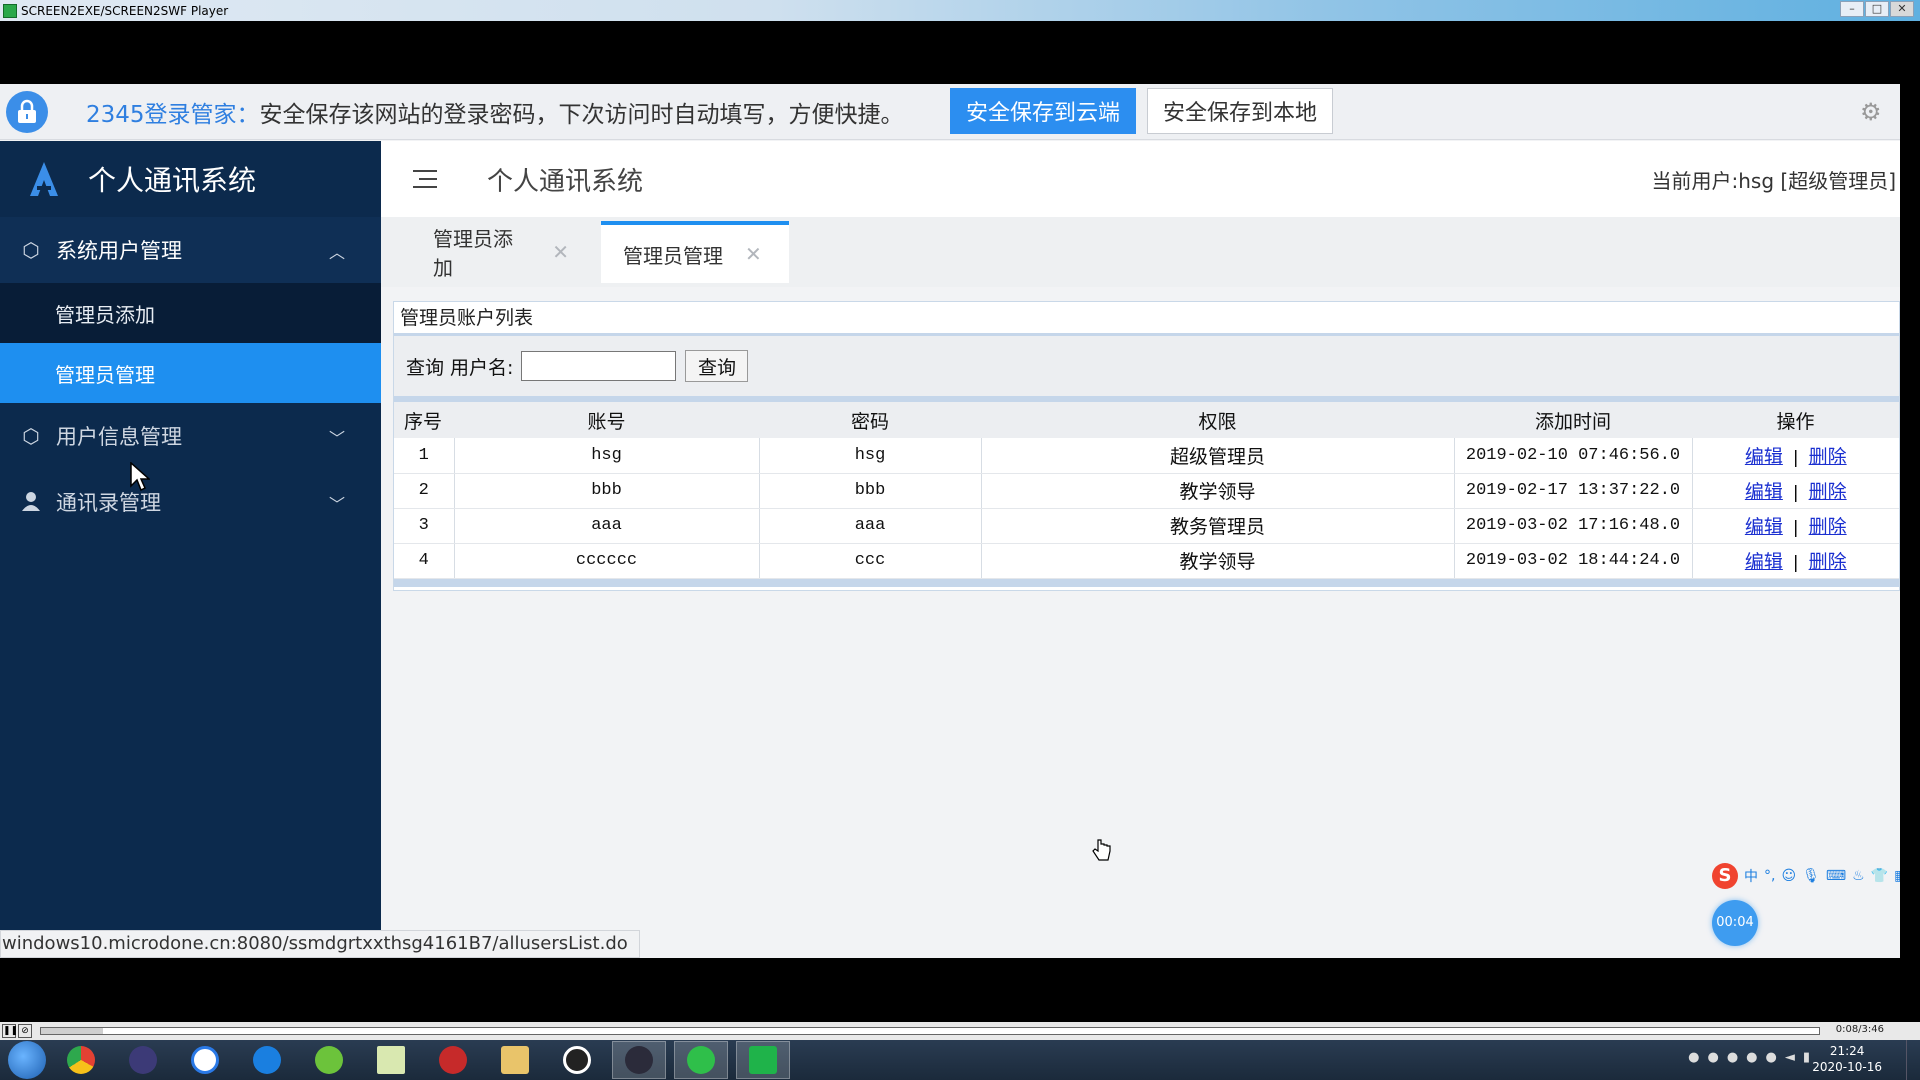 The height and width of the screenshot is (1080, 1920). I want to click on show-desktop-button, so click(1913, 1060).